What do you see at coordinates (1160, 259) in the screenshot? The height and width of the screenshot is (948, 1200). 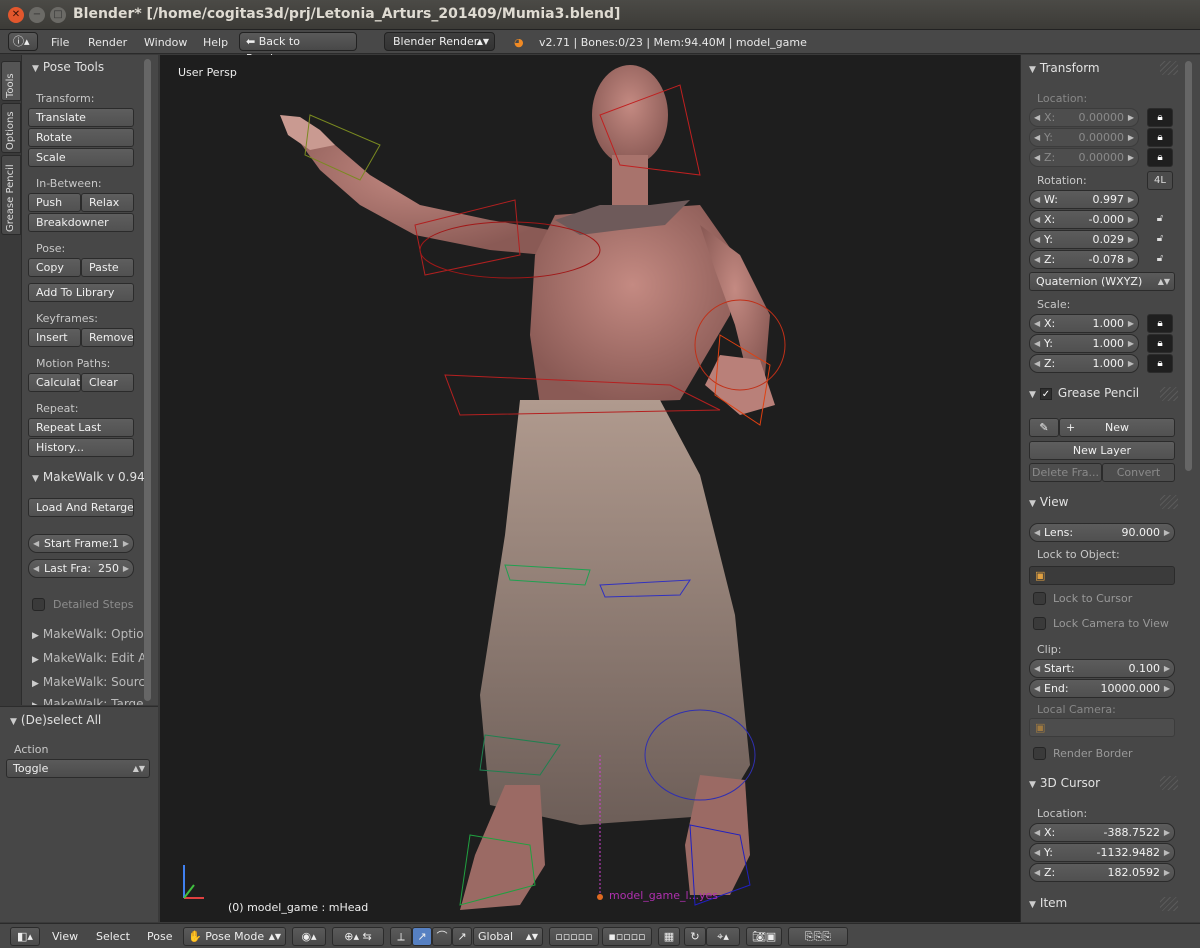 I see `lock-rotation-z-icon: 🔓︎` at bounding box center [1160, 259].